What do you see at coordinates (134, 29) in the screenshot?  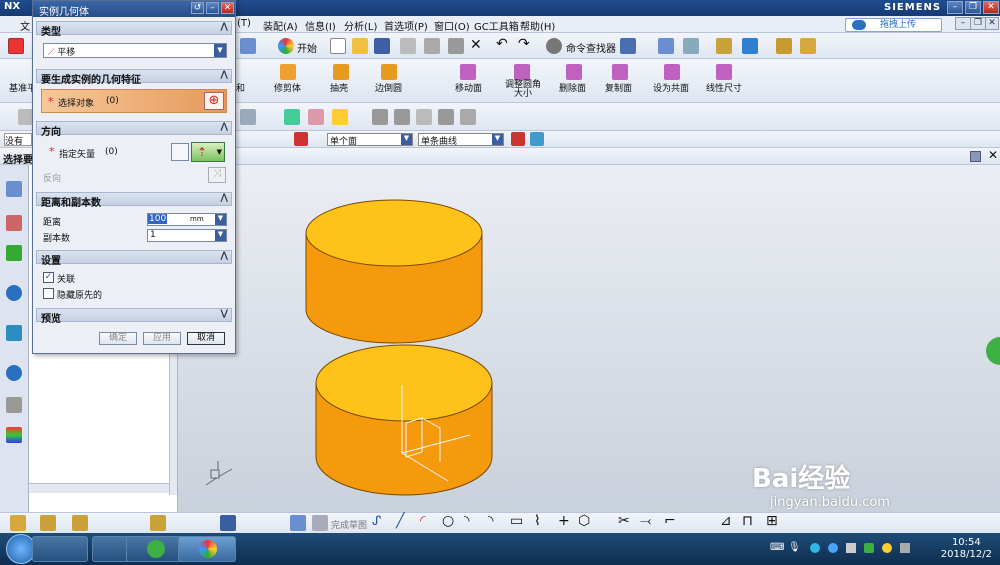 I see `type-section-header: 类型 ⋀` at bounding box center [134, 29].